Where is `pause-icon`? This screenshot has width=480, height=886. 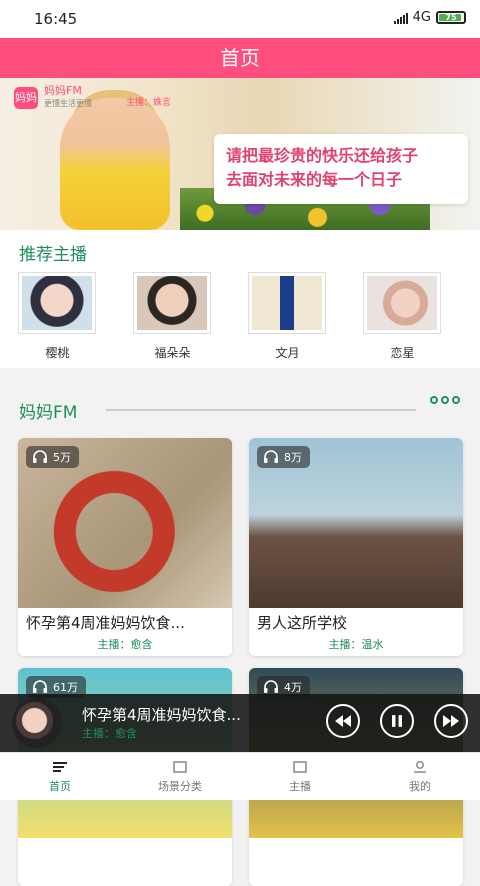 pause-icon is located at coordinates (397, 721).